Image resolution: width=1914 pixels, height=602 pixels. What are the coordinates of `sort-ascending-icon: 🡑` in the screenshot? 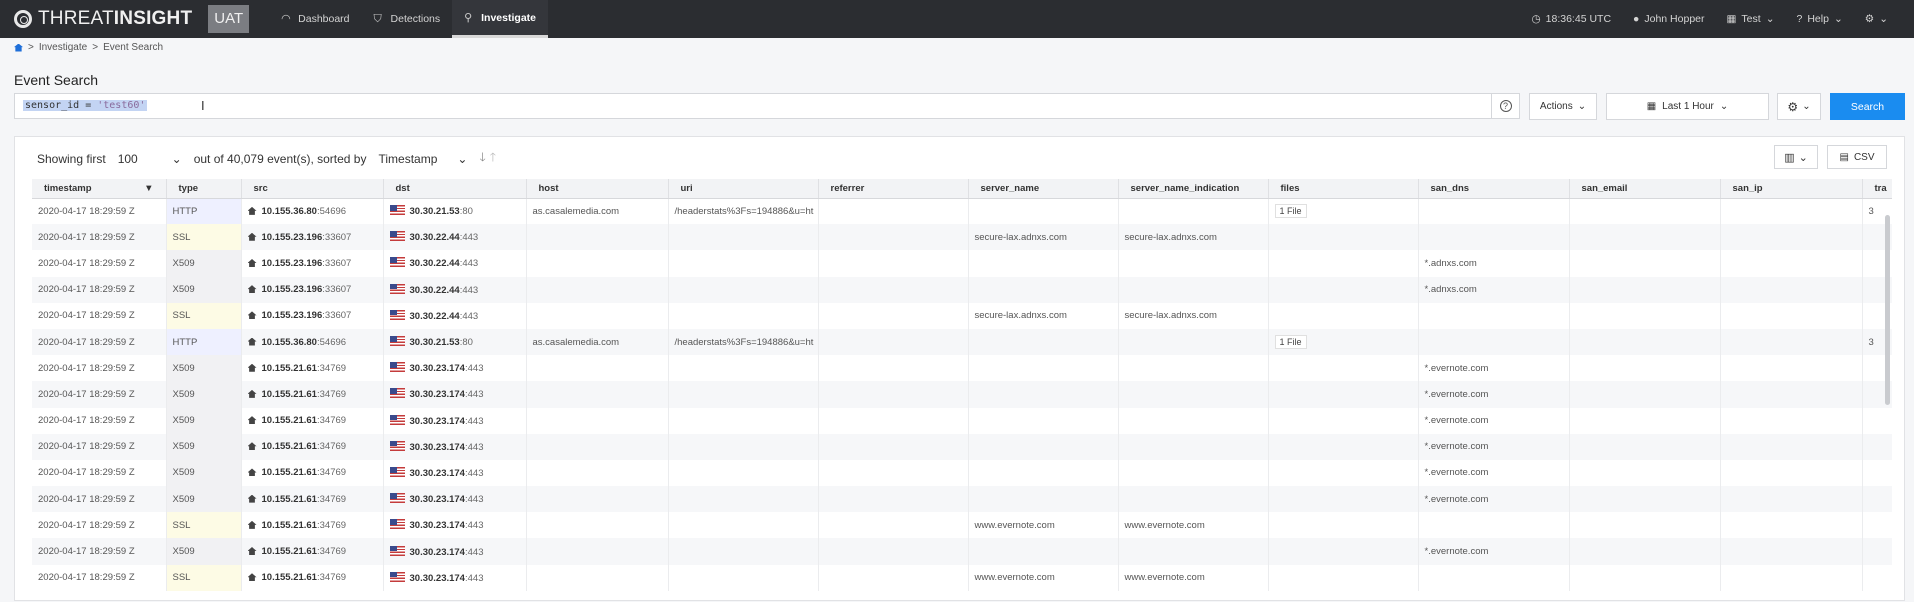 It's located at (493, 158).